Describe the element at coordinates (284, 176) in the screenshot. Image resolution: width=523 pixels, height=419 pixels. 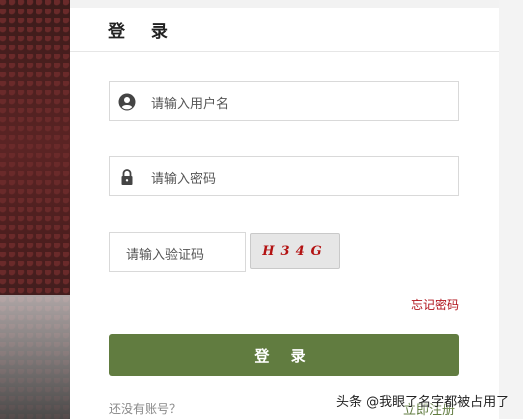
I see `password-field: 请输入密码` at that location.